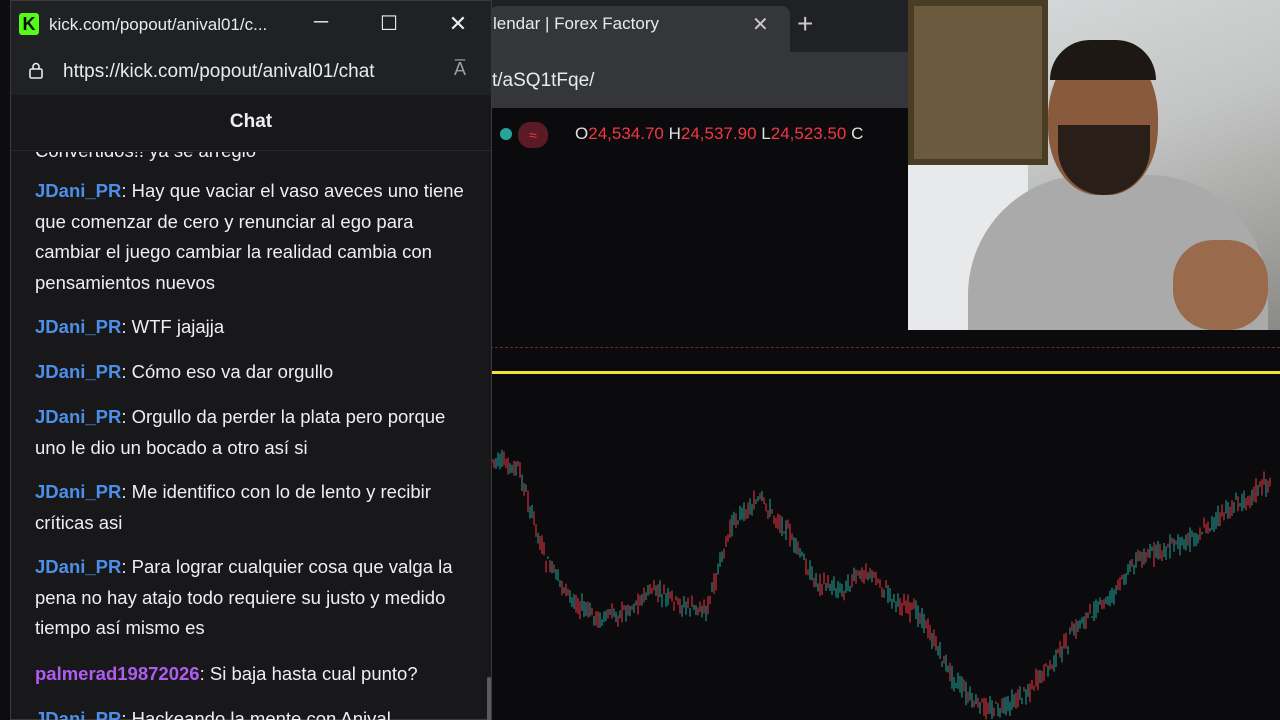 This screenshot has width=1280, height=720. Describe the element at coordinates (885, 347) in the screenshot. I see `price-level-dashed-line` at that location.